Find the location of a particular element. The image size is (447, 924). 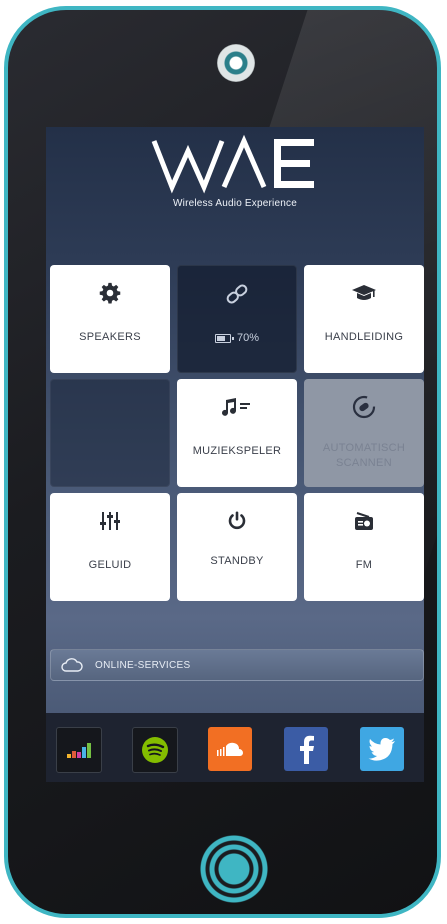

music-note-icon is located at coordinates (237, 407).